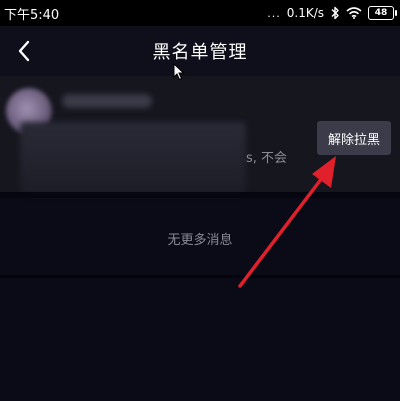  I want to click on status-indicators: ... 0.1K/s 48, so click(332, 13).